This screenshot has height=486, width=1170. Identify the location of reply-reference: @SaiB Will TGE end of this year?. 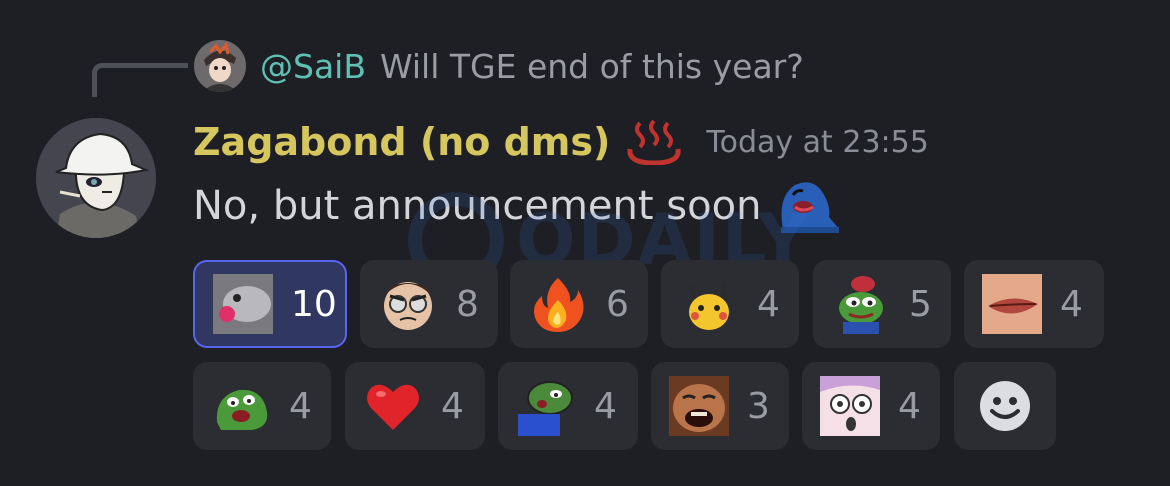
(499, 66).